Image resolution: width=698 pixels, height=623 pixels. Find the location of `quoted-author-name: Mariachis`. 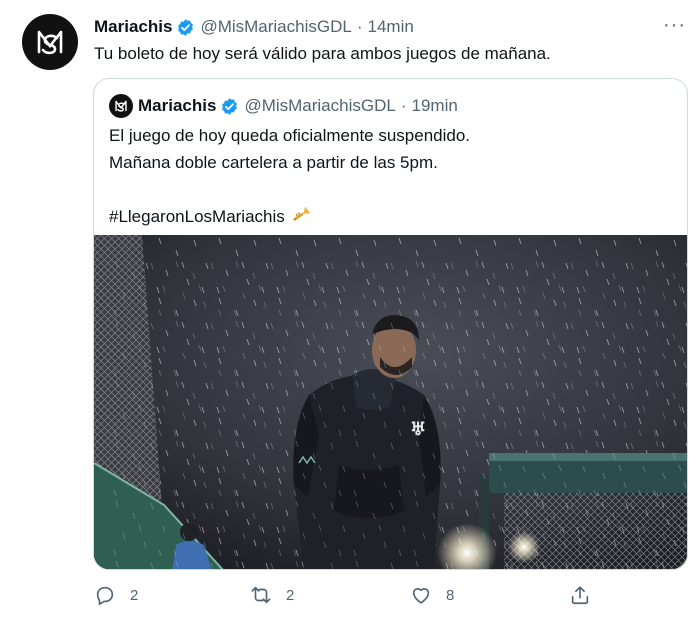

quoted-author-name: Mariachis is located at coordinates (177, 105).